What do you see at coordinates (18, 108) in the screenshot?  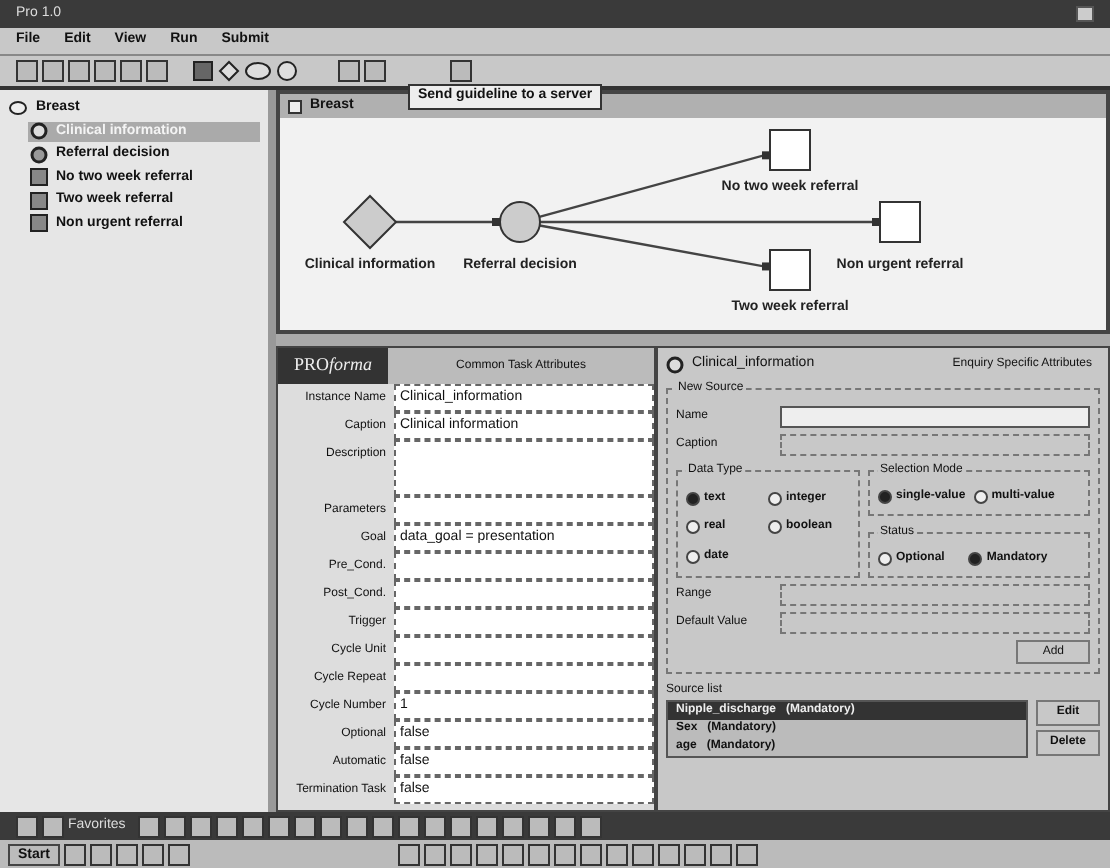 I see `oval-icon` at bounding box center [18, 108].